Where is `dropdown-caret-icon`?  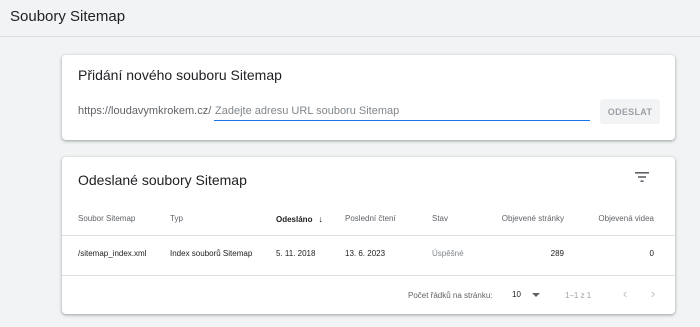
dropdown-caret-icon is located at coordinates (536, 295).